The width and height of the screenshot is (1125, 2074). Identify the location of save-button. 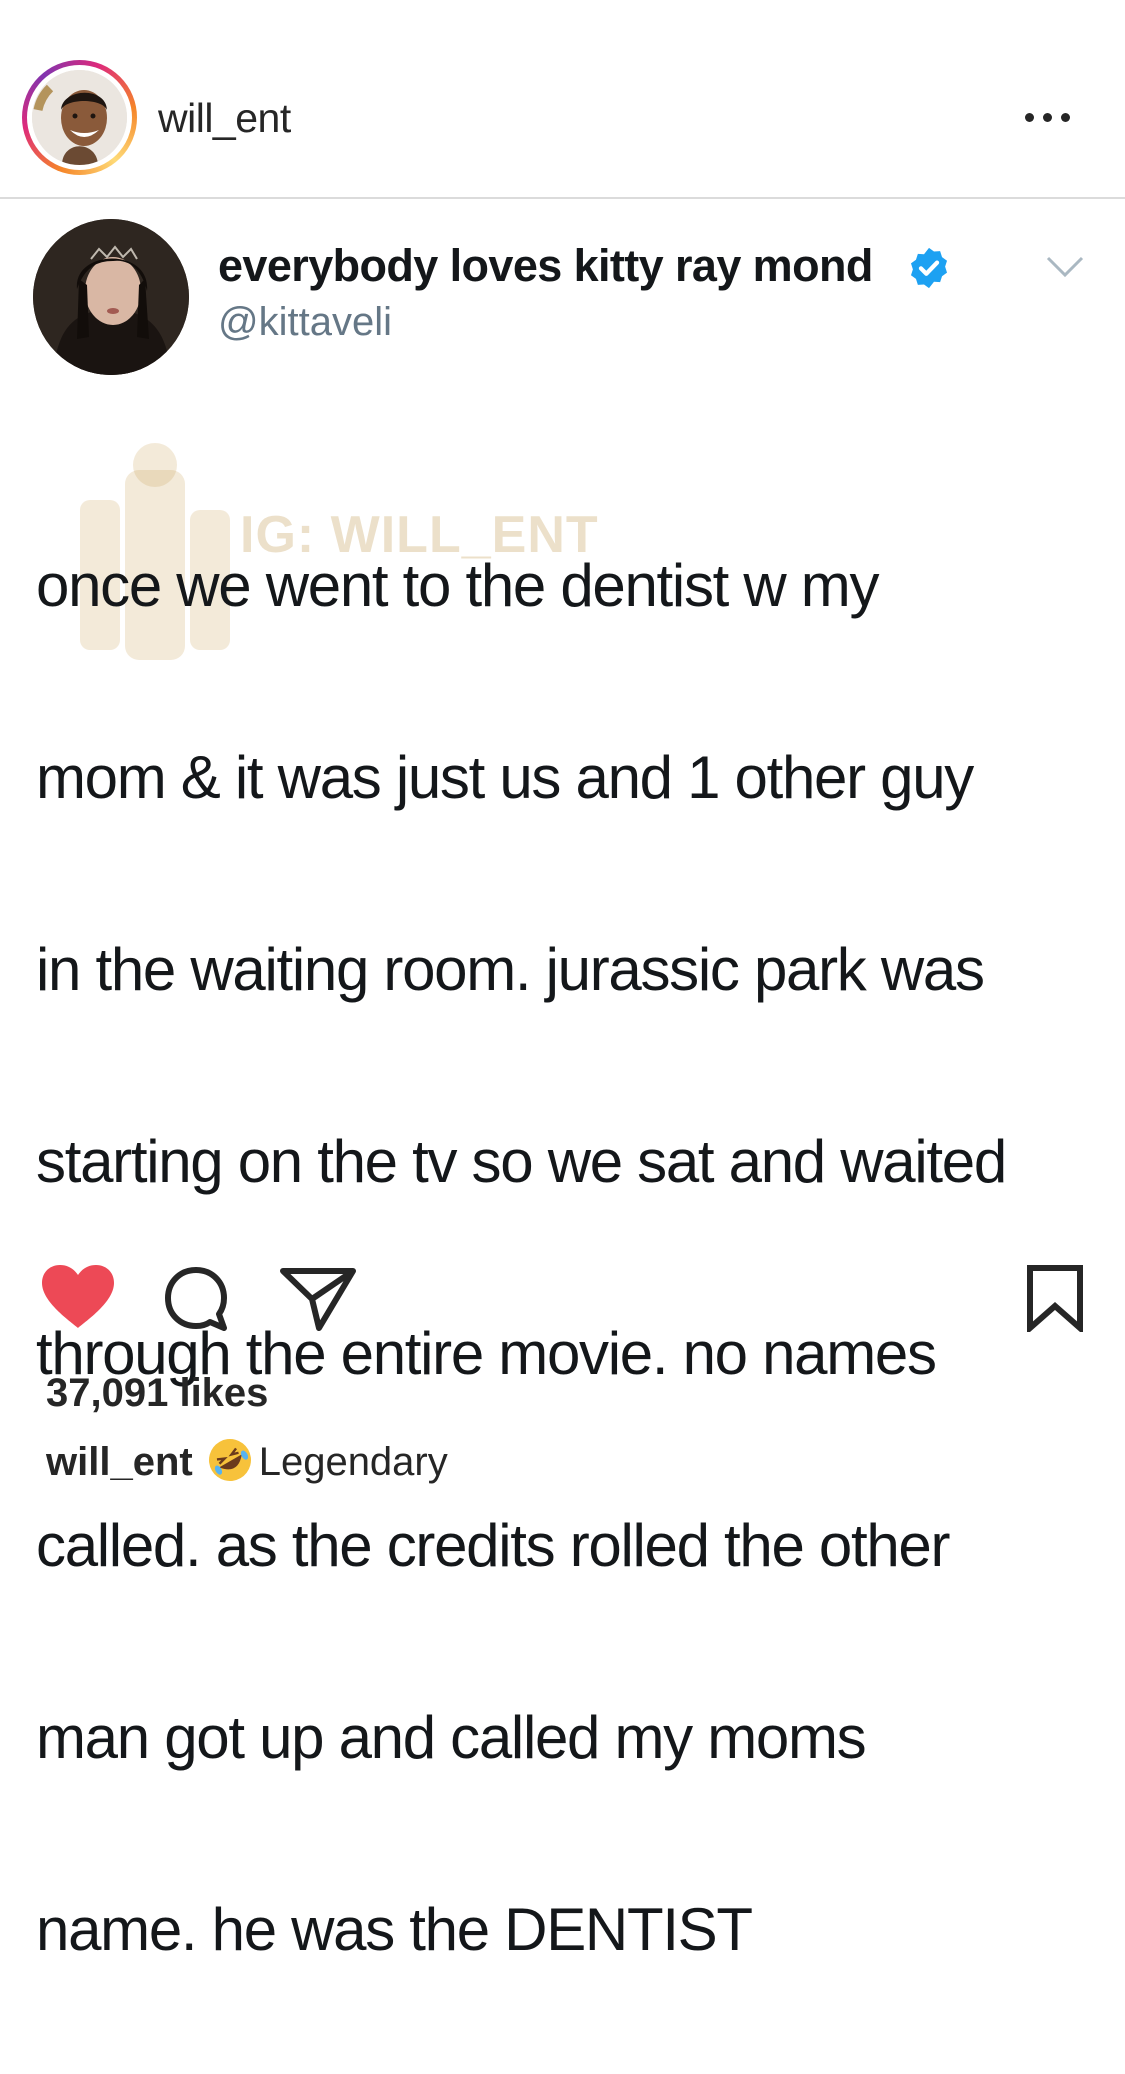
(1055, 1298).